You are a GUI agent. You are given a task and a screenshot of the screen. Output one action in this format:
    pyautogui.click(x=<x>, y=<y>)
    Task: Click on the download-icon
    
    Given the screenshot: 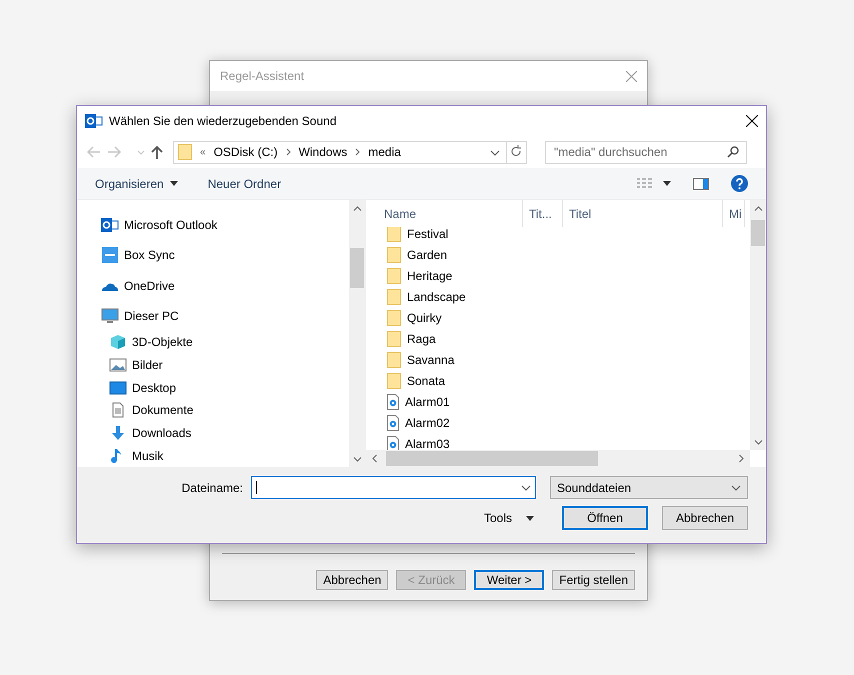 What is the action you would take?
    pyautogui.click(x=118, y=432)
    